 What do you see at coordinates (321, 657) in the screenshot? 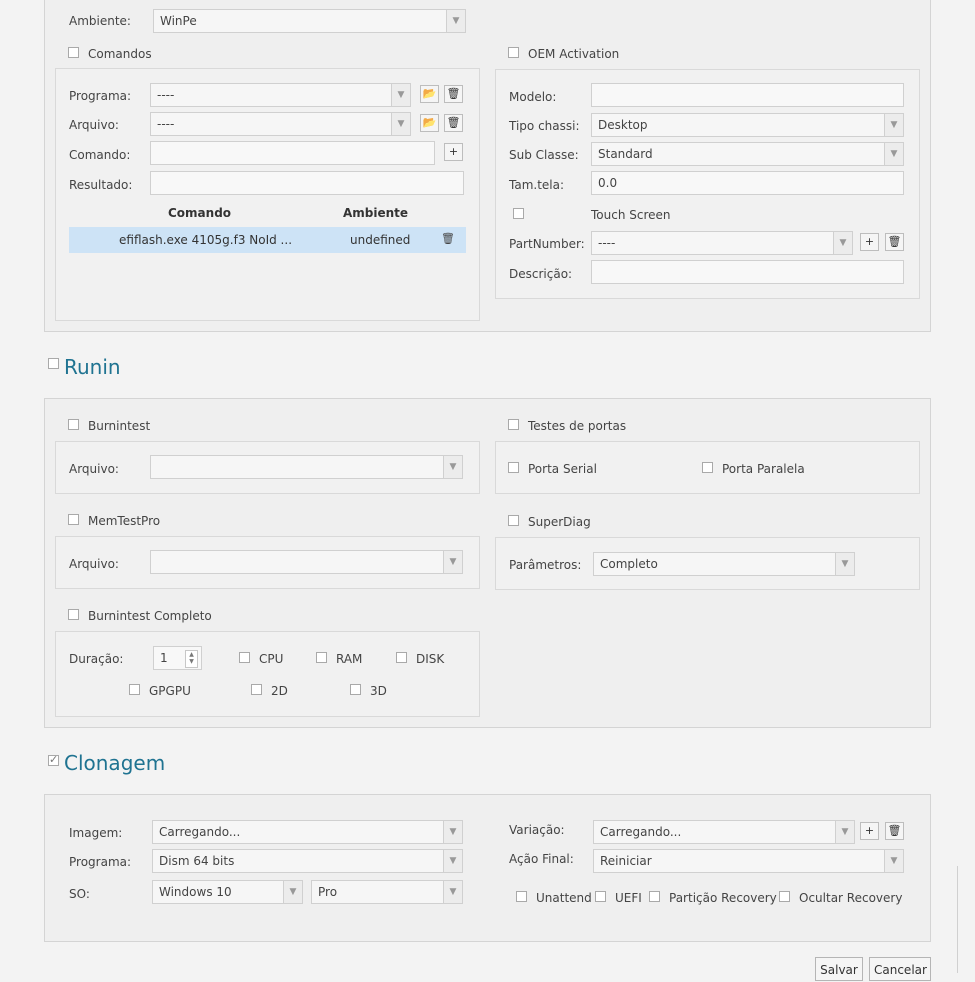
I see `ram-checkbox` at bounding box center [321, 657].